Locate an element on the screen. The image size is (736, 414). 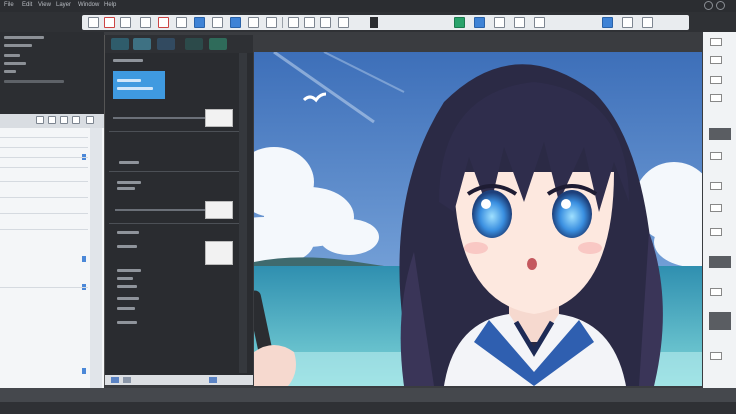
undo-icon is located at coordinates (145, 22).